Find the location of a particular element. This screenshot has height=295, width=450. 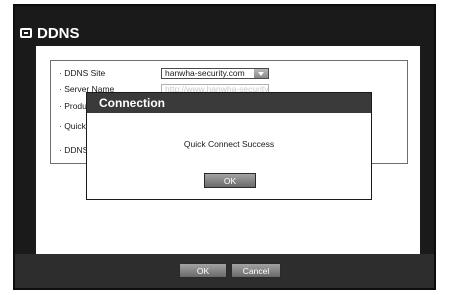

chevron-down-icon is located at coordinates (261, 73).